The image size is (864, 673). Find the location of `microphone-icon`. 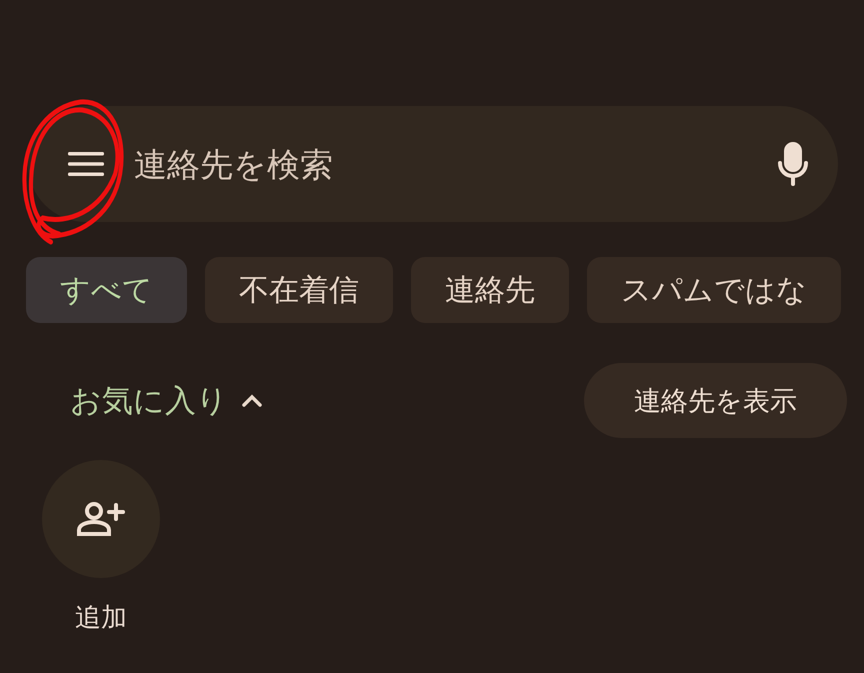

microphone-icon is located at coordinates (793, 164).